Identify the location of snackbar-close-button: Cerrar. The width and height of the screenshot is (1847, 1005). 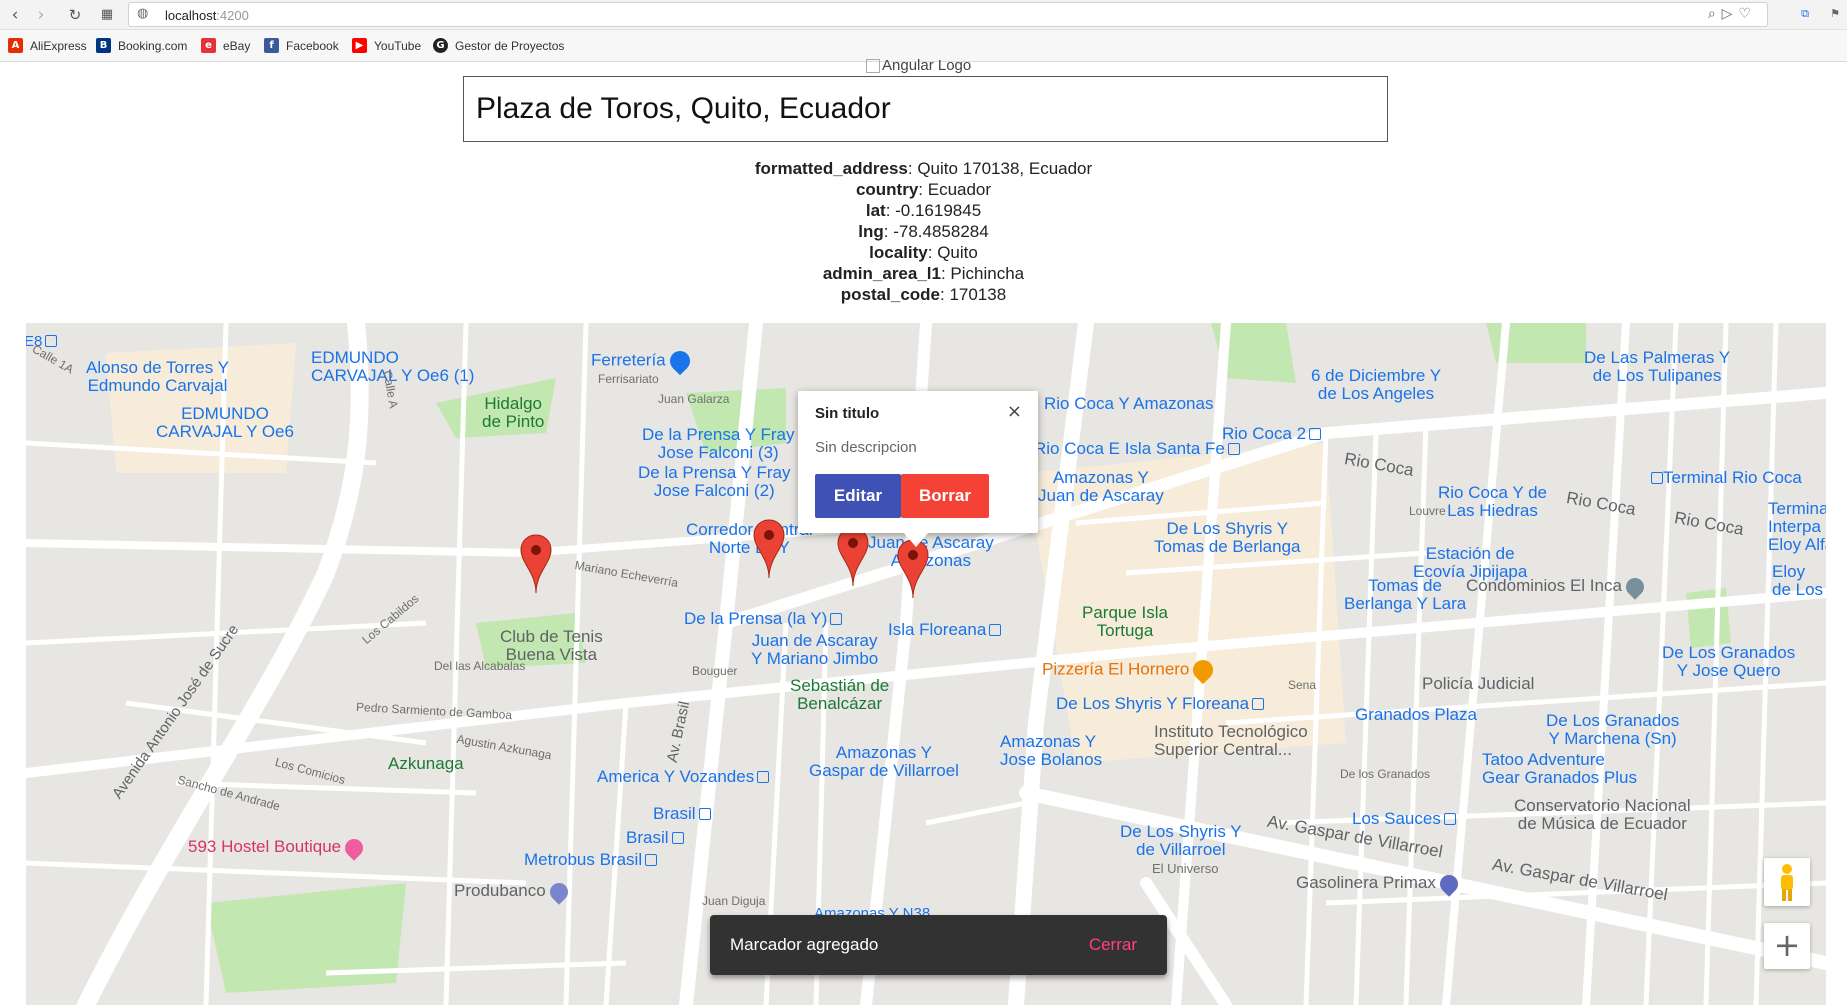
(1113, 945).